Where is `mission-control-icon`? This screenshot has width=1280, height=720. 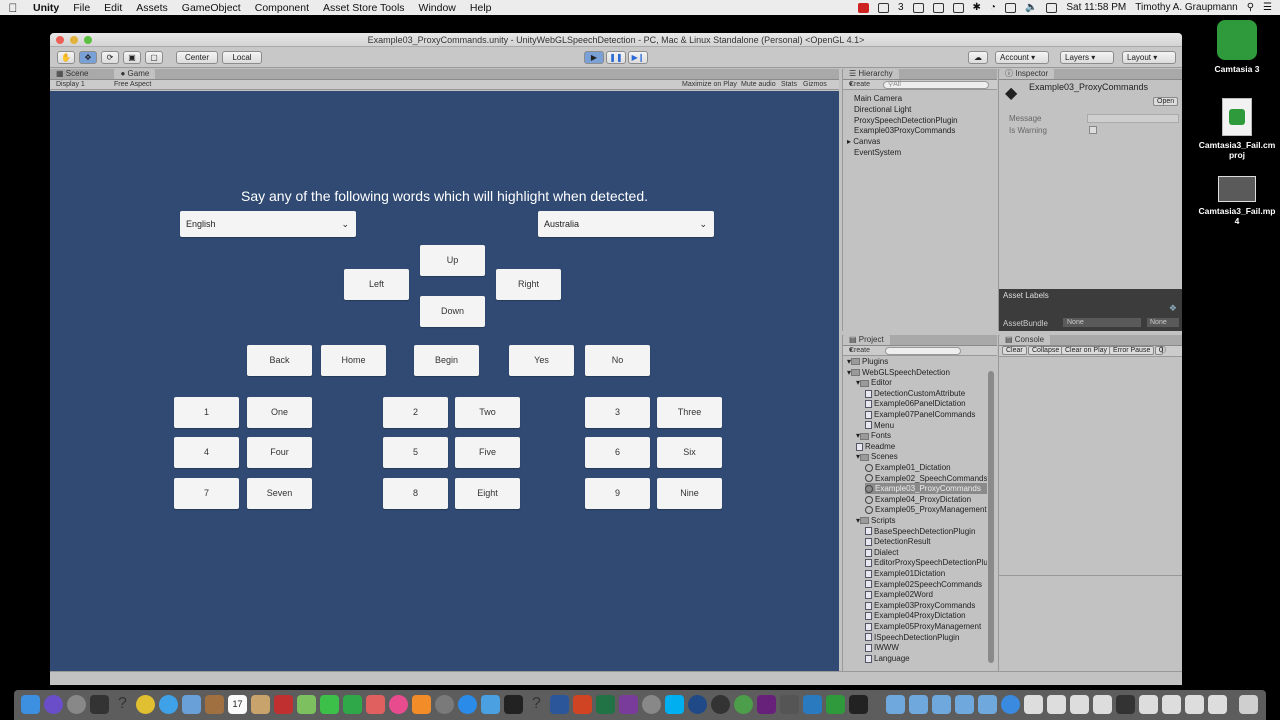
mission-control-icon is located at coordinates (99, 704).